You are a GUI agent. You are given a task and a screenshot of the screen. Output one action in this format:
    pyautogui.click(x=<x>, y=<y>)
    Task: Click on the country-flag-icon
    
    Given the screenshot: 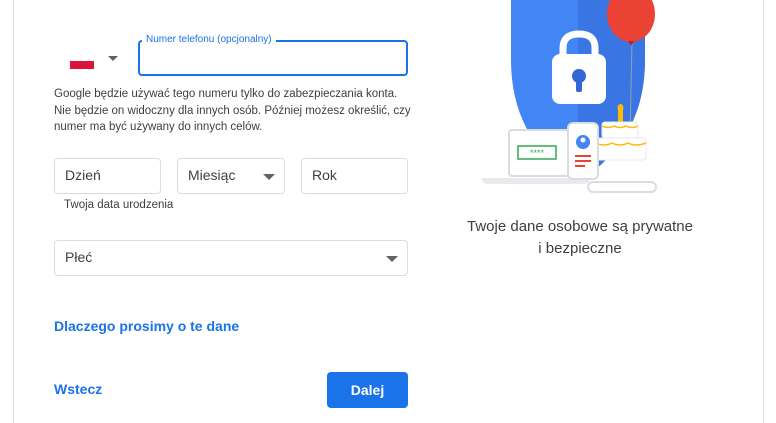 What is the action you would take?
    pyautogui.click(x=82, y=63)
    